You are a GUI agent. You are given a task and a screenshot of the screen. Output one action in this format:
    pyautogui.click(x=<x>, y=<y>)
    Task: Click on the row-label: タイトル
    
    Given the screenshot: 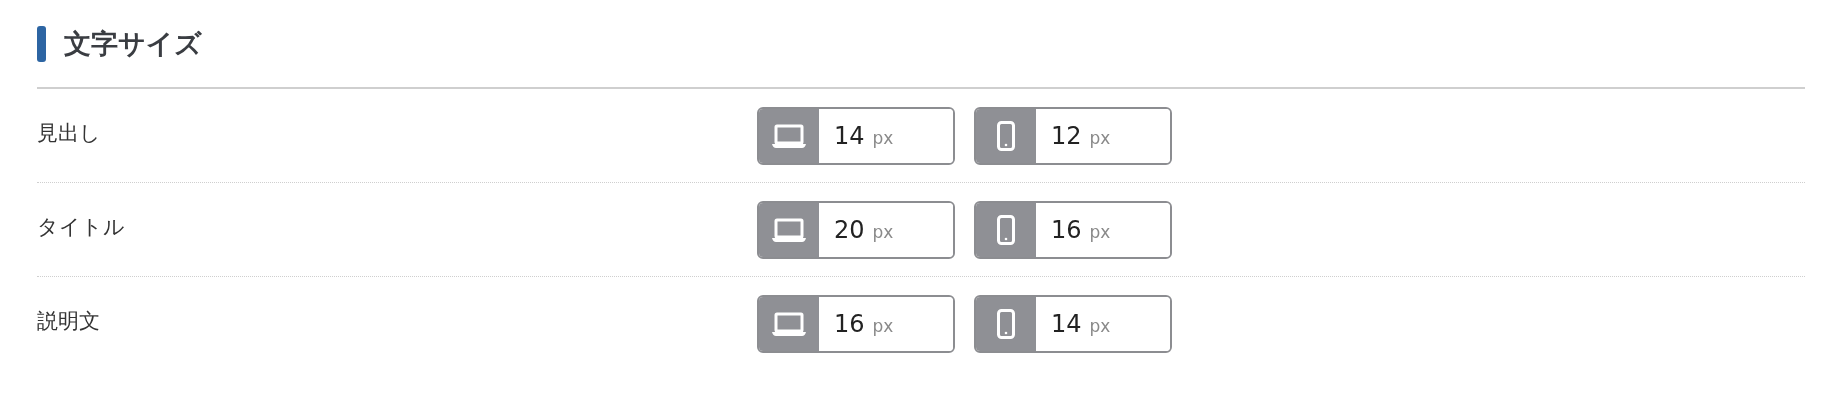 What is the action you would take?
    pyautogui.click(x=81, y=227)
    